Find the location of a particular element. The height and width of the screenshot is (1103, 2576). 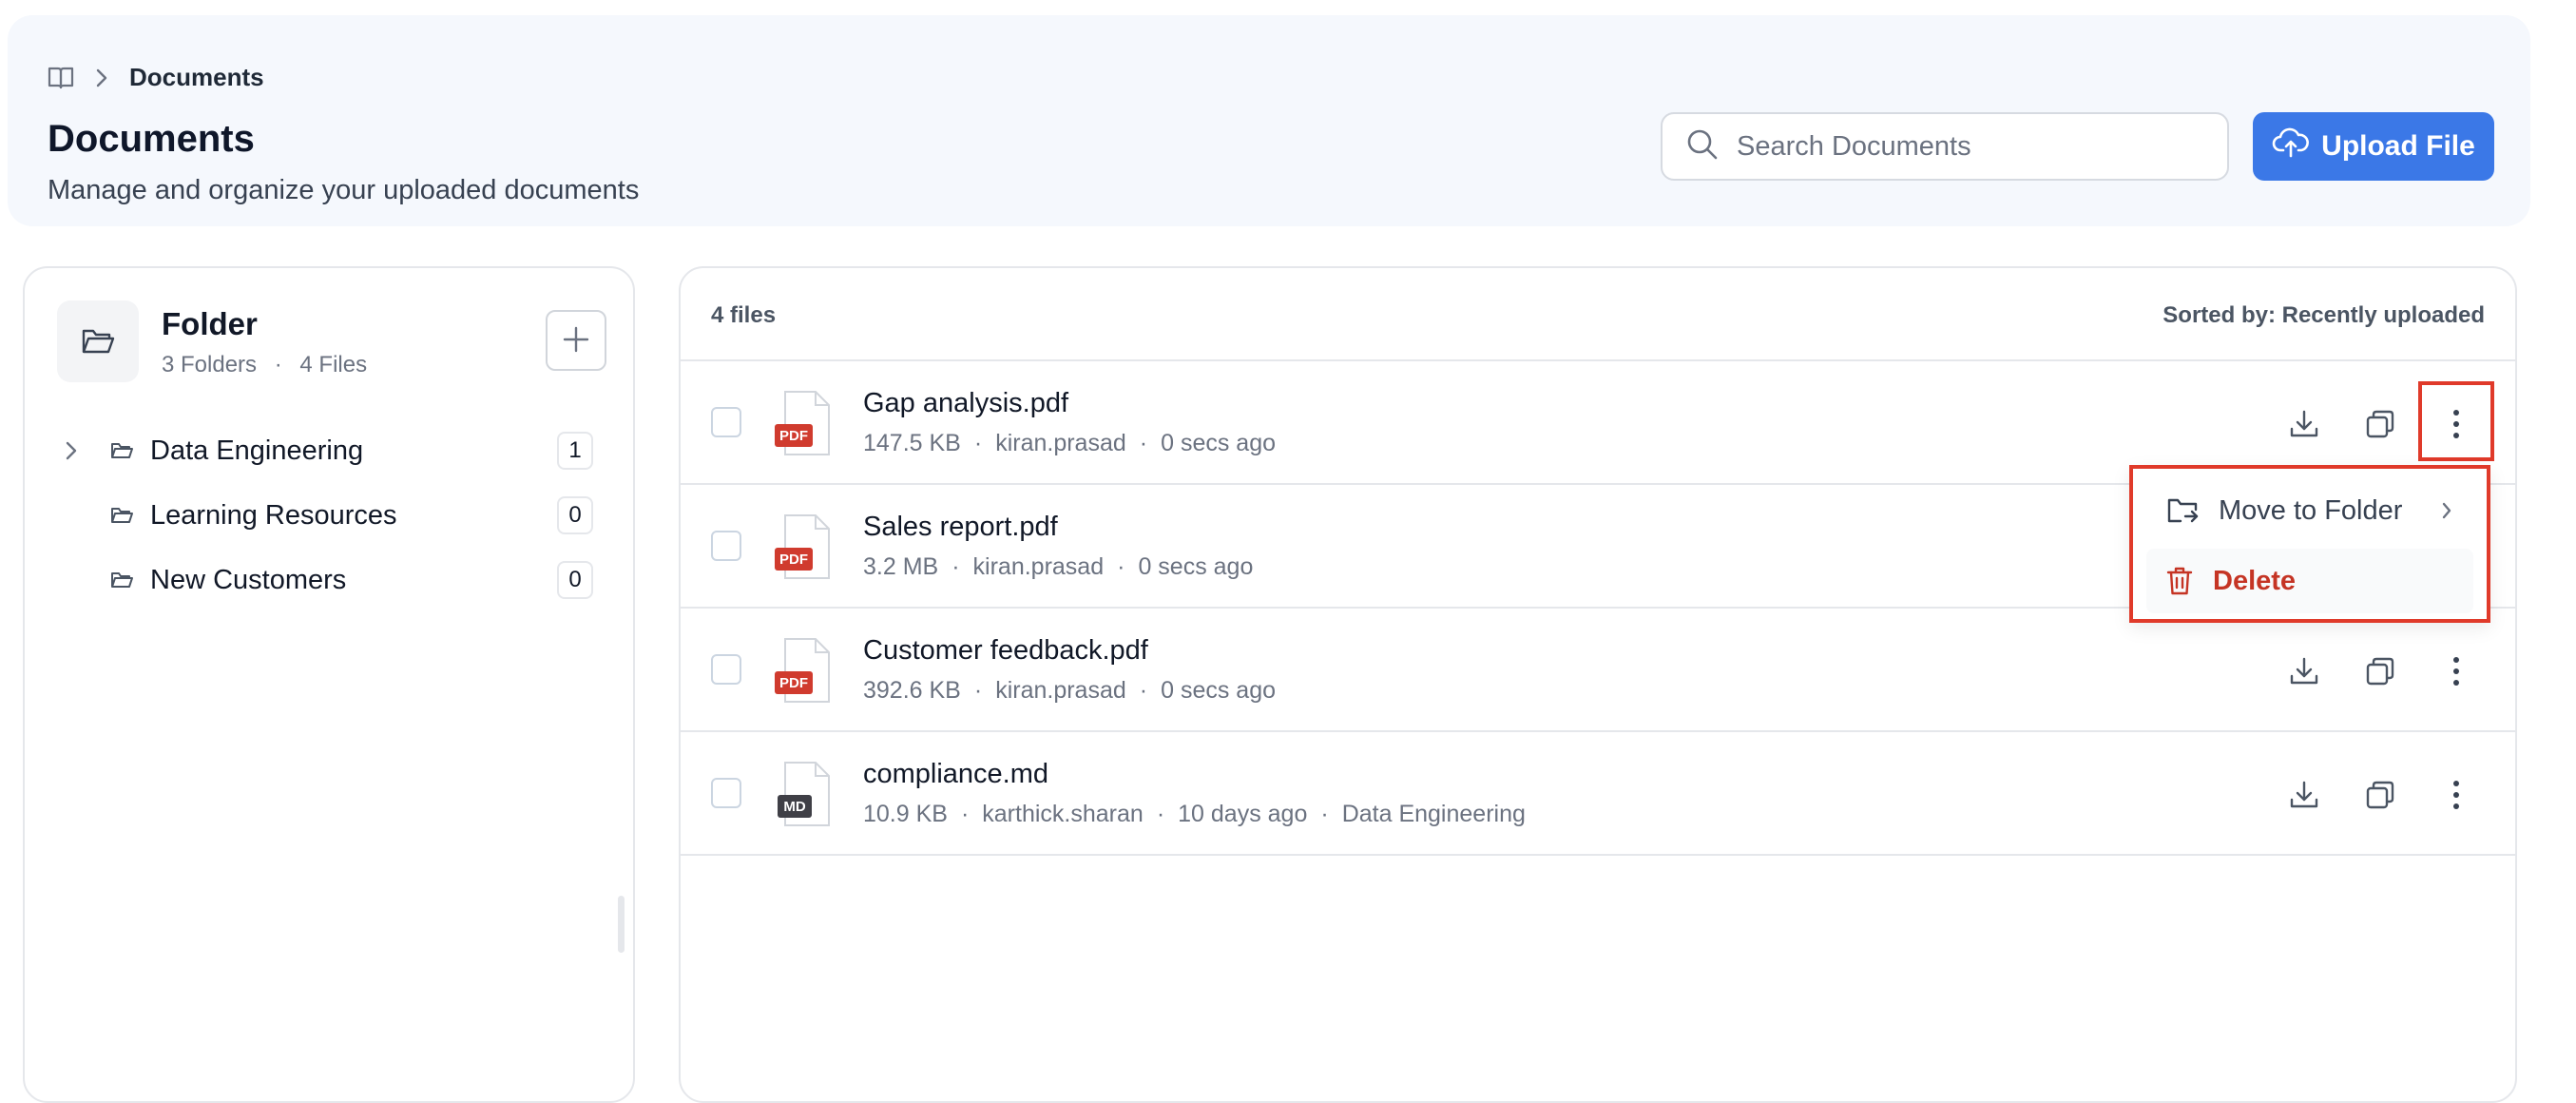

menu-item-label: Move to Folder is located at coordinates (2311, 510).